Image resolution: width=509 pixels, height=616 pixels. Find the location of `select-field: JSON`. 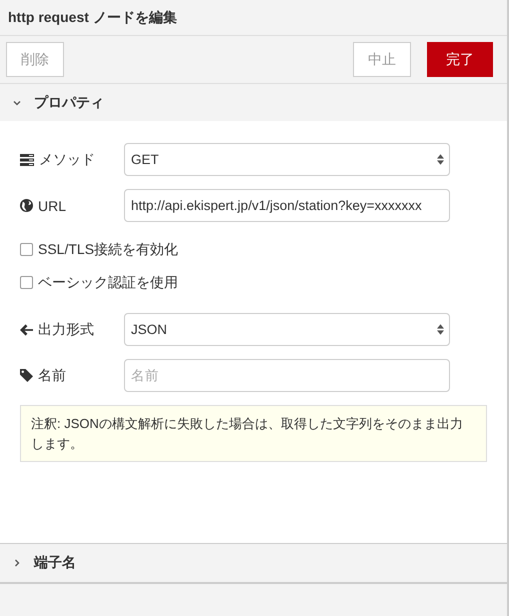

select-field: JSON is located at coordinates (287, 329).